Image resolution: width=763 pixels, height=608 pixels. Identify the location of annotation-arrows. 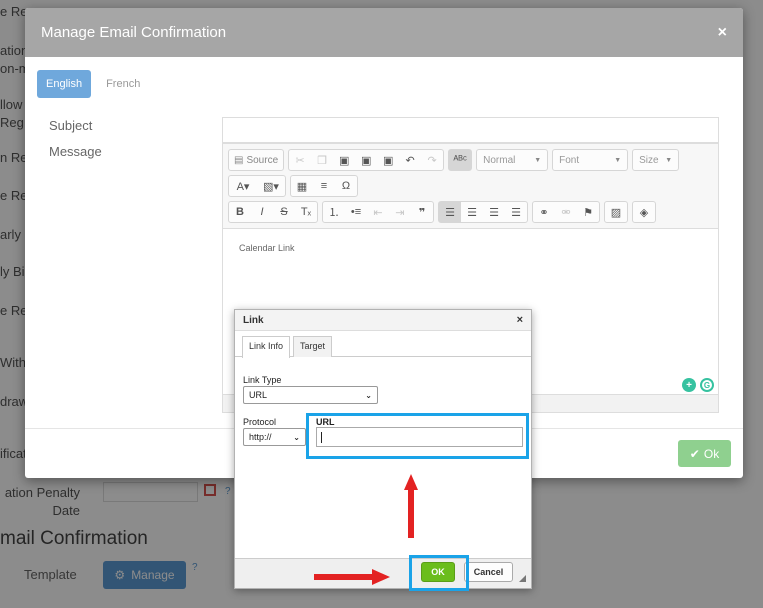
(366, 529).